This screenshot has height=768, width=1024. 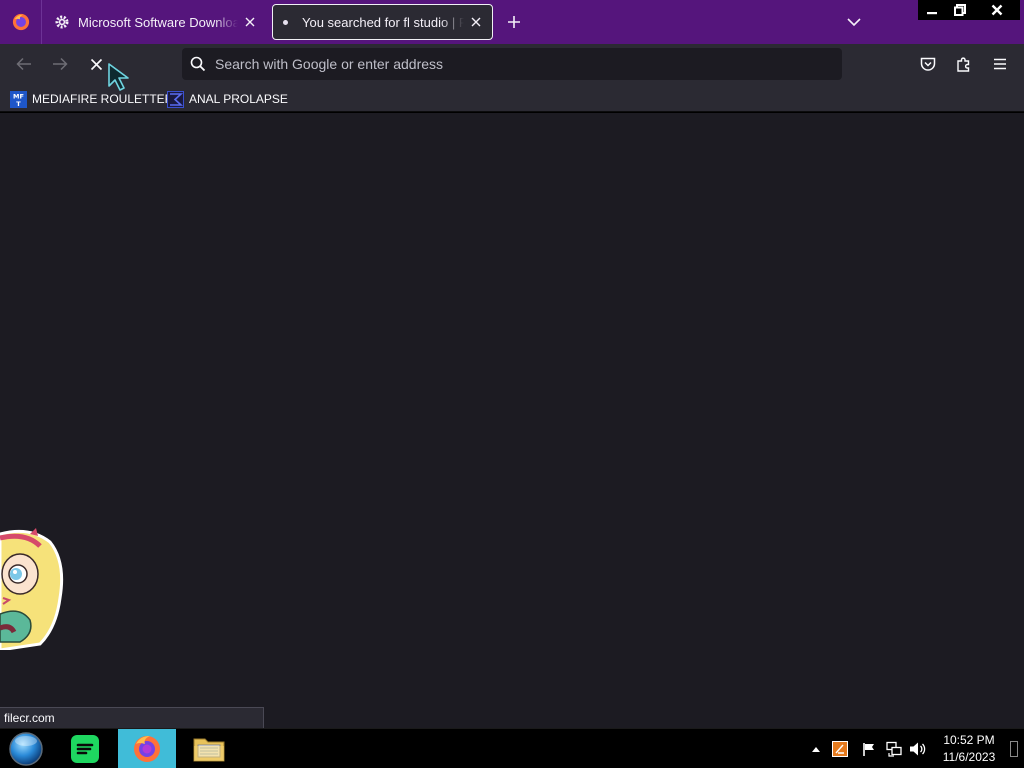 I want to click on clock-time: 10:52 PM, so click(x=969, y=740).